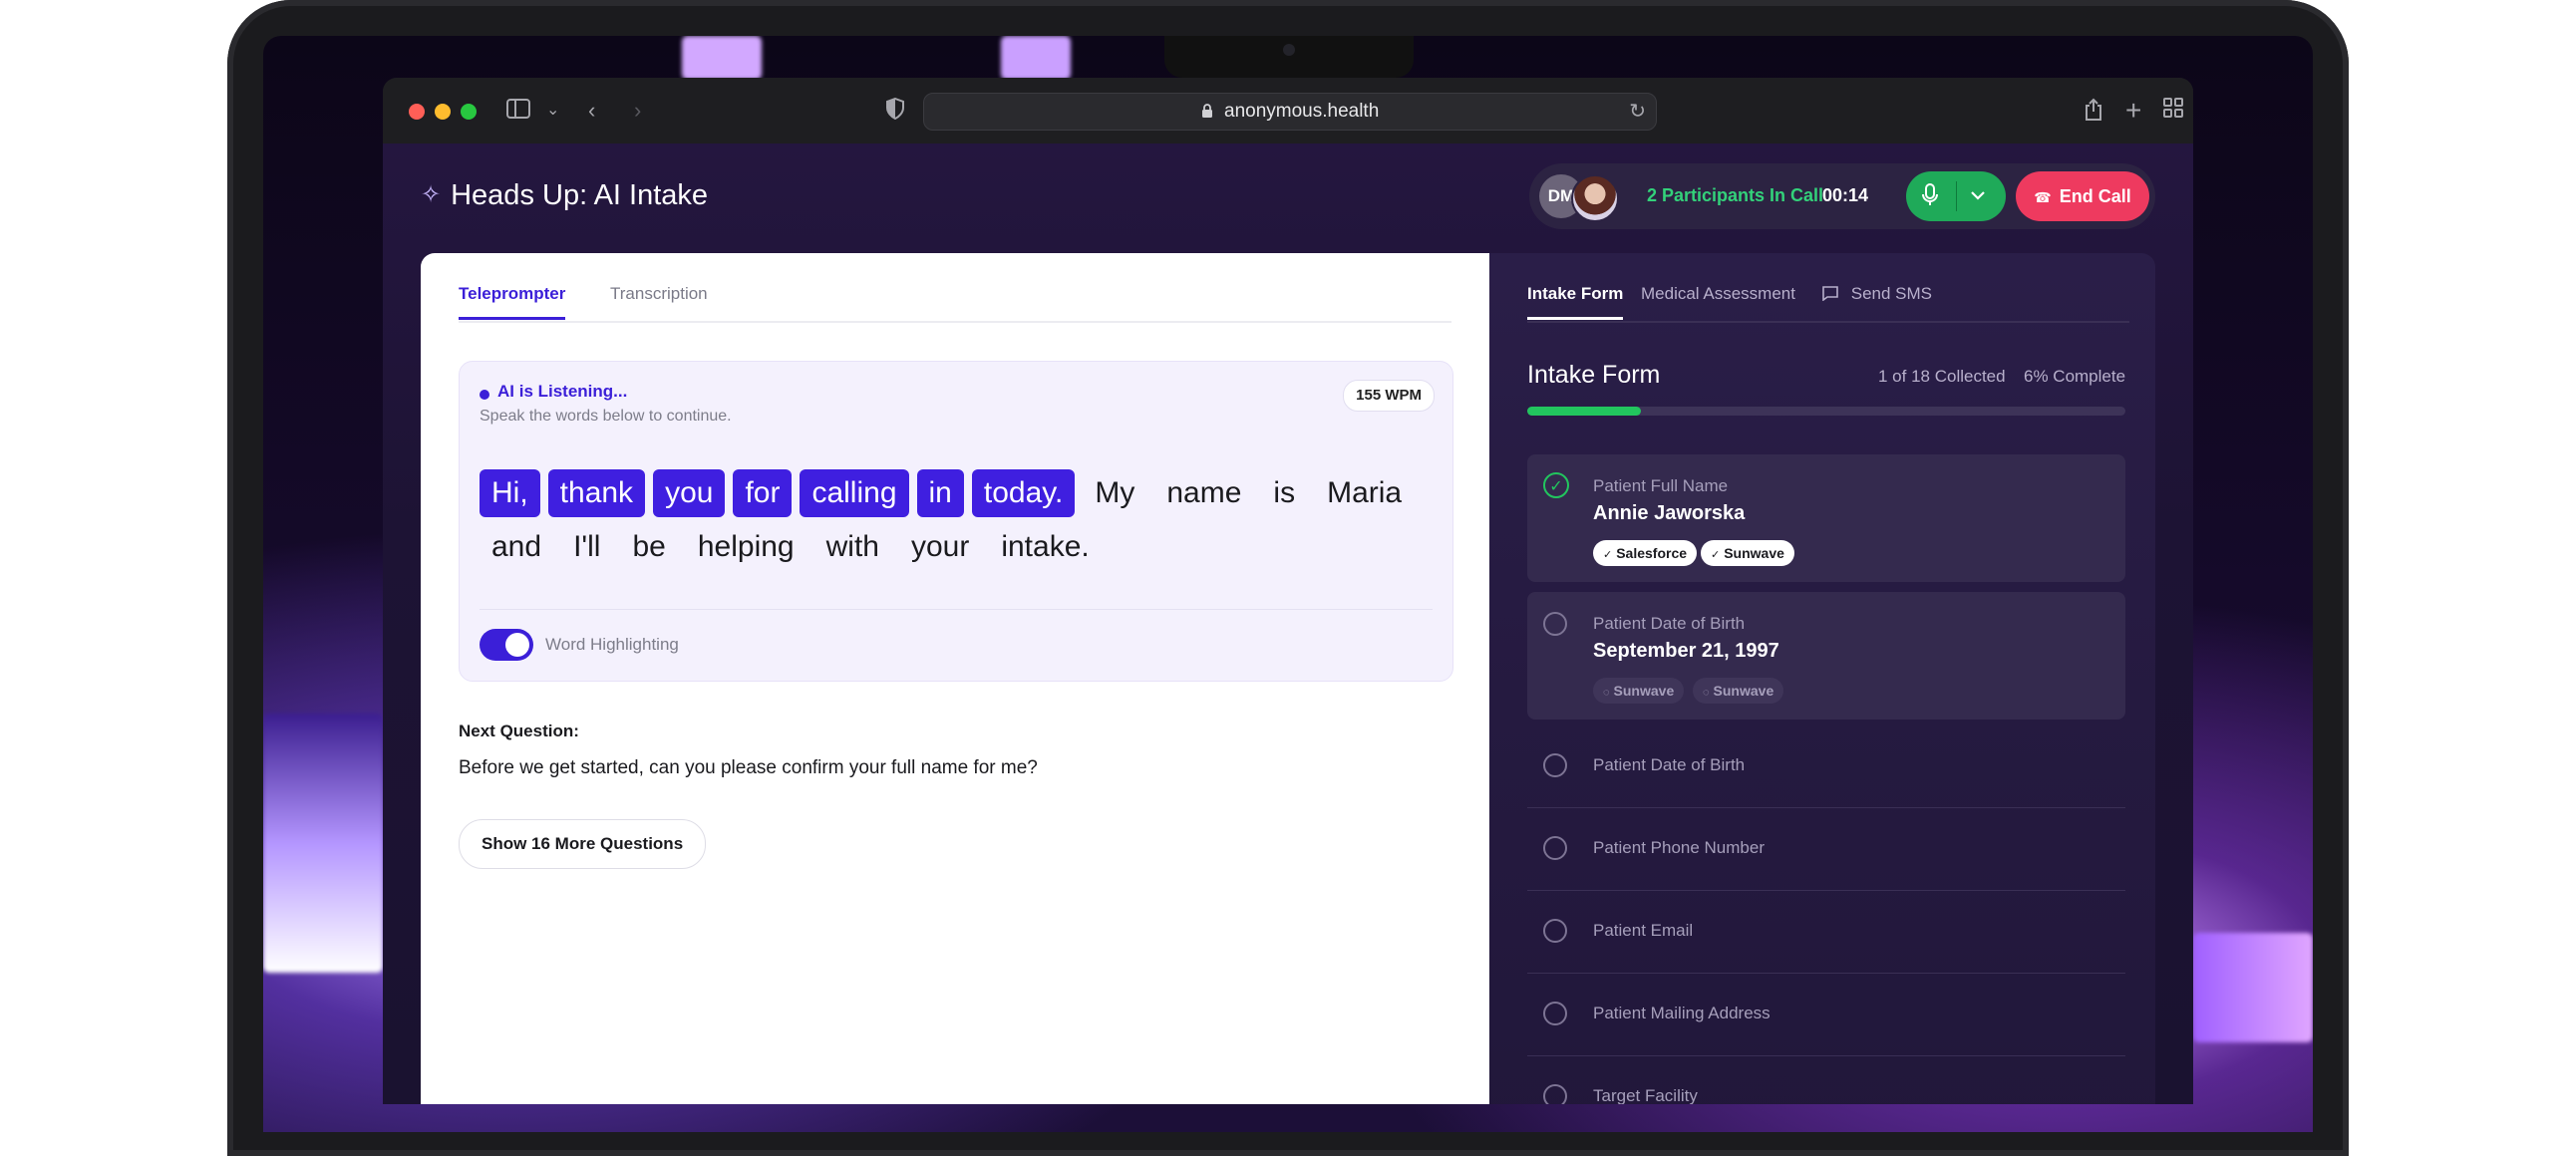 Image resolution: width=2576 pixels, height=1156 pixels. What do you see at coordinates (1956, 196) in the screenshot?
I see `microphone-button` at bounding box center [1956, 196].